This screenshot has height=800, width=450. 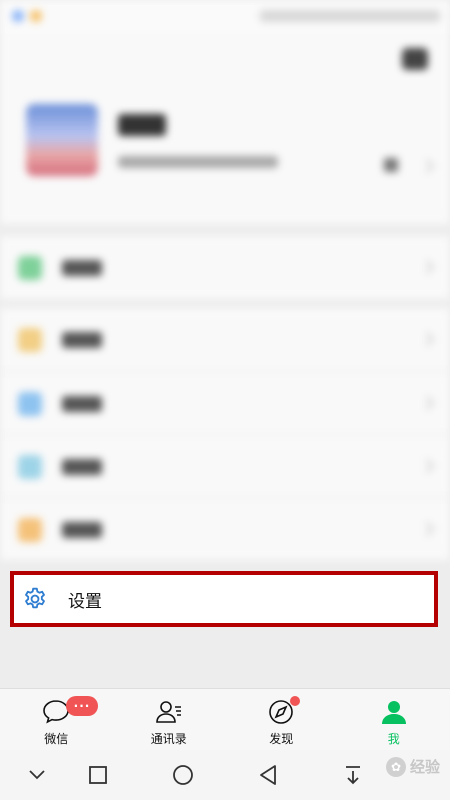 I want to click on person-icon, so click(x=394, y=712).